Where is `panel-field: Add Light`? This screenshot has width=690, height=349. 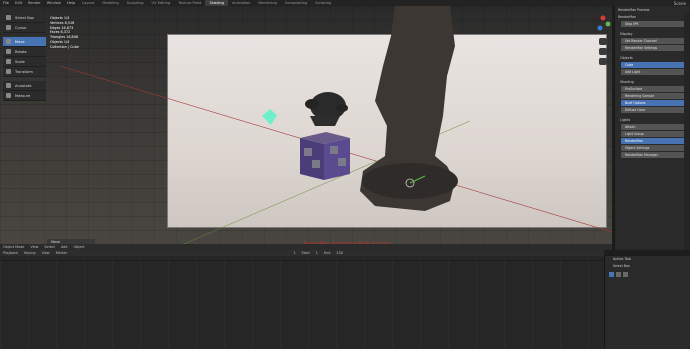
panel-field: Add Light is located at coordinates (653, 72).